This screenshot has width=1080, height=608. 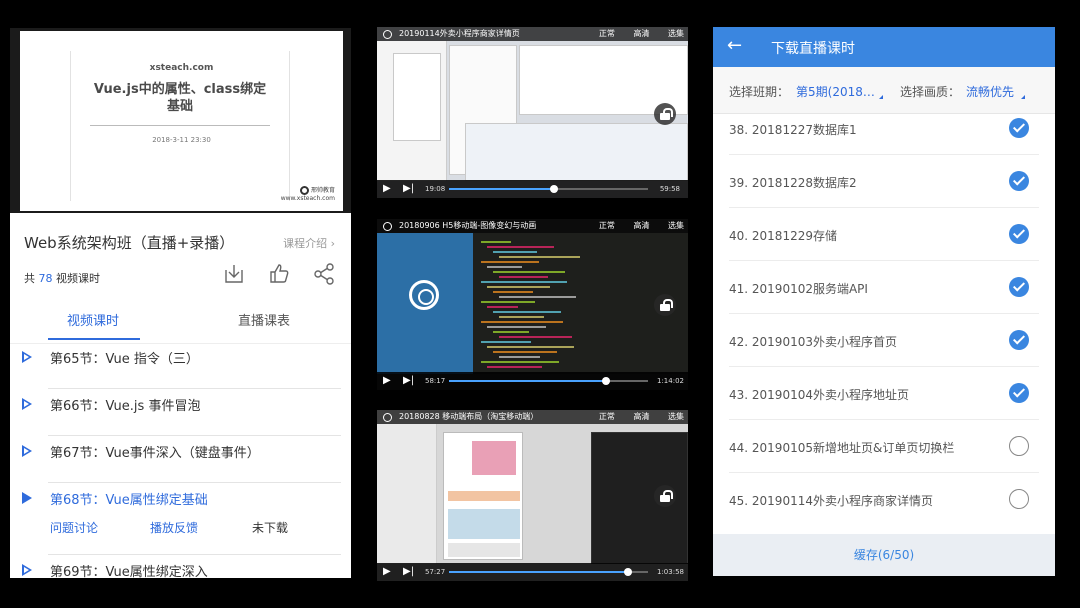 What do you see at coordinates (74, 527) in the screenshot?
I see `question-discussion-link: 问题讨论` at bounding box center [74, 527].